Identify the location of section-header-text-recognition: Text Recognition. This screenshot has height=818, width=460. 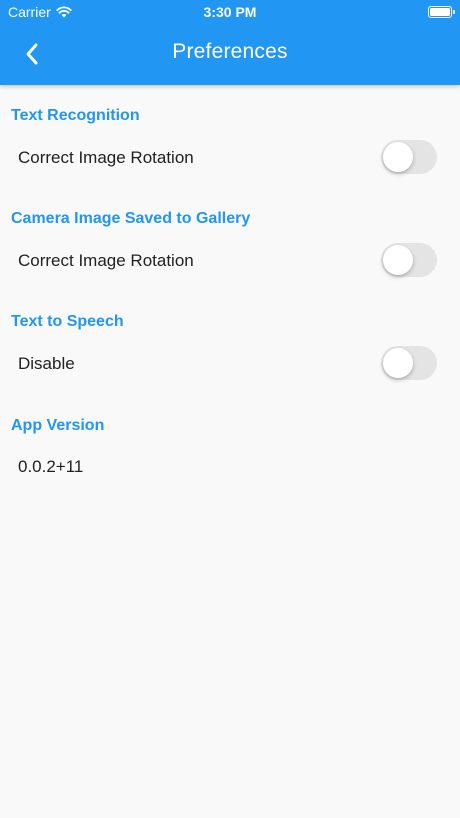
(75, 115).